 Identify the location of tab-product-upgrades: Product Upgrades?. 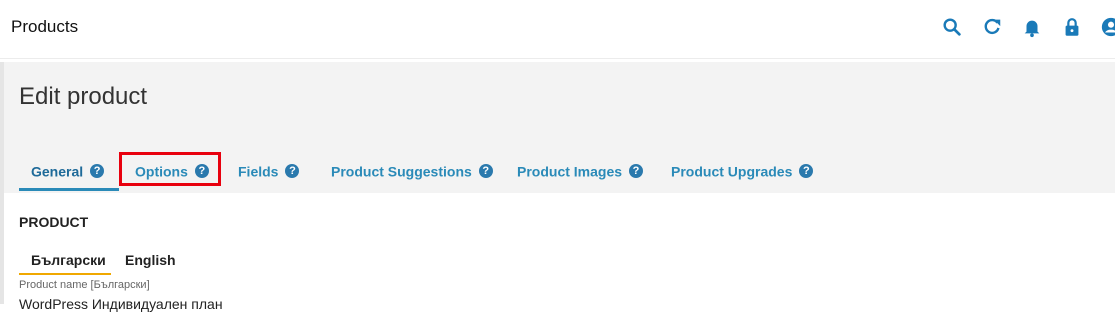
(742, 176).